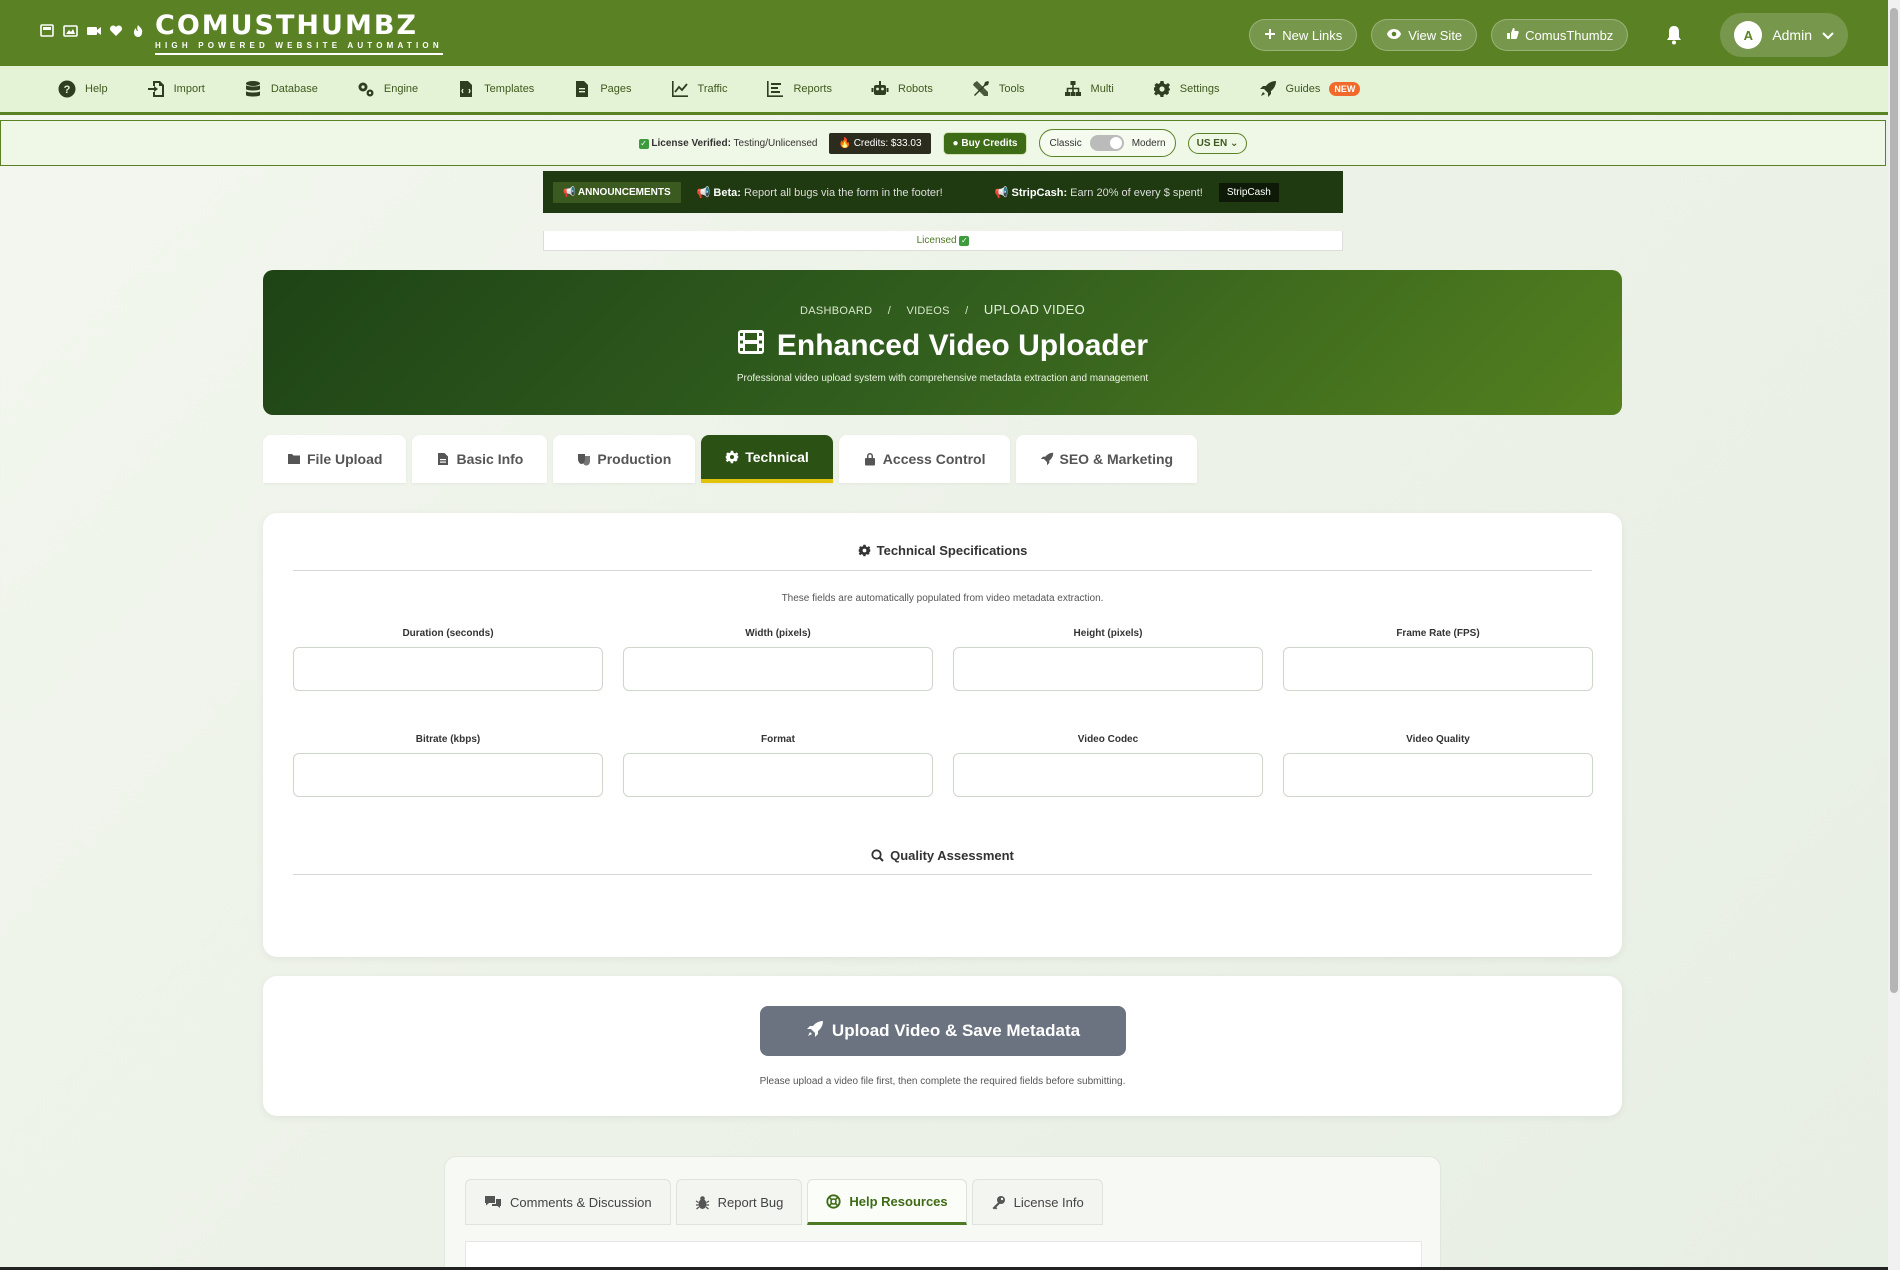 The width and height of the screenshot is (1900, 1270). Describe the element at coordinates (401, 89) in the screenshot. I see `nav-label-engine: Engine` at that location.